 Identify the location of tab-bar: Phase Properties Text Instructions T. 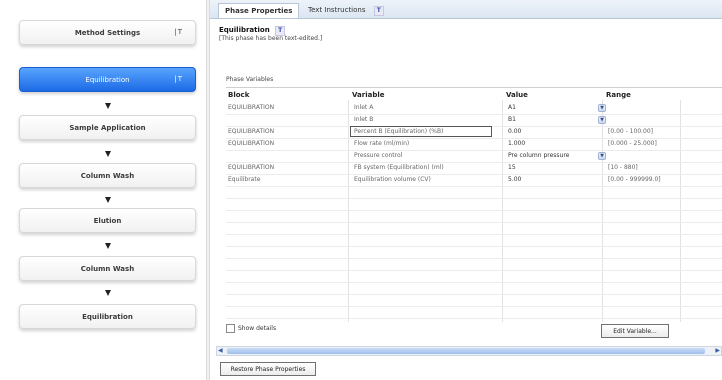
(466, 9).